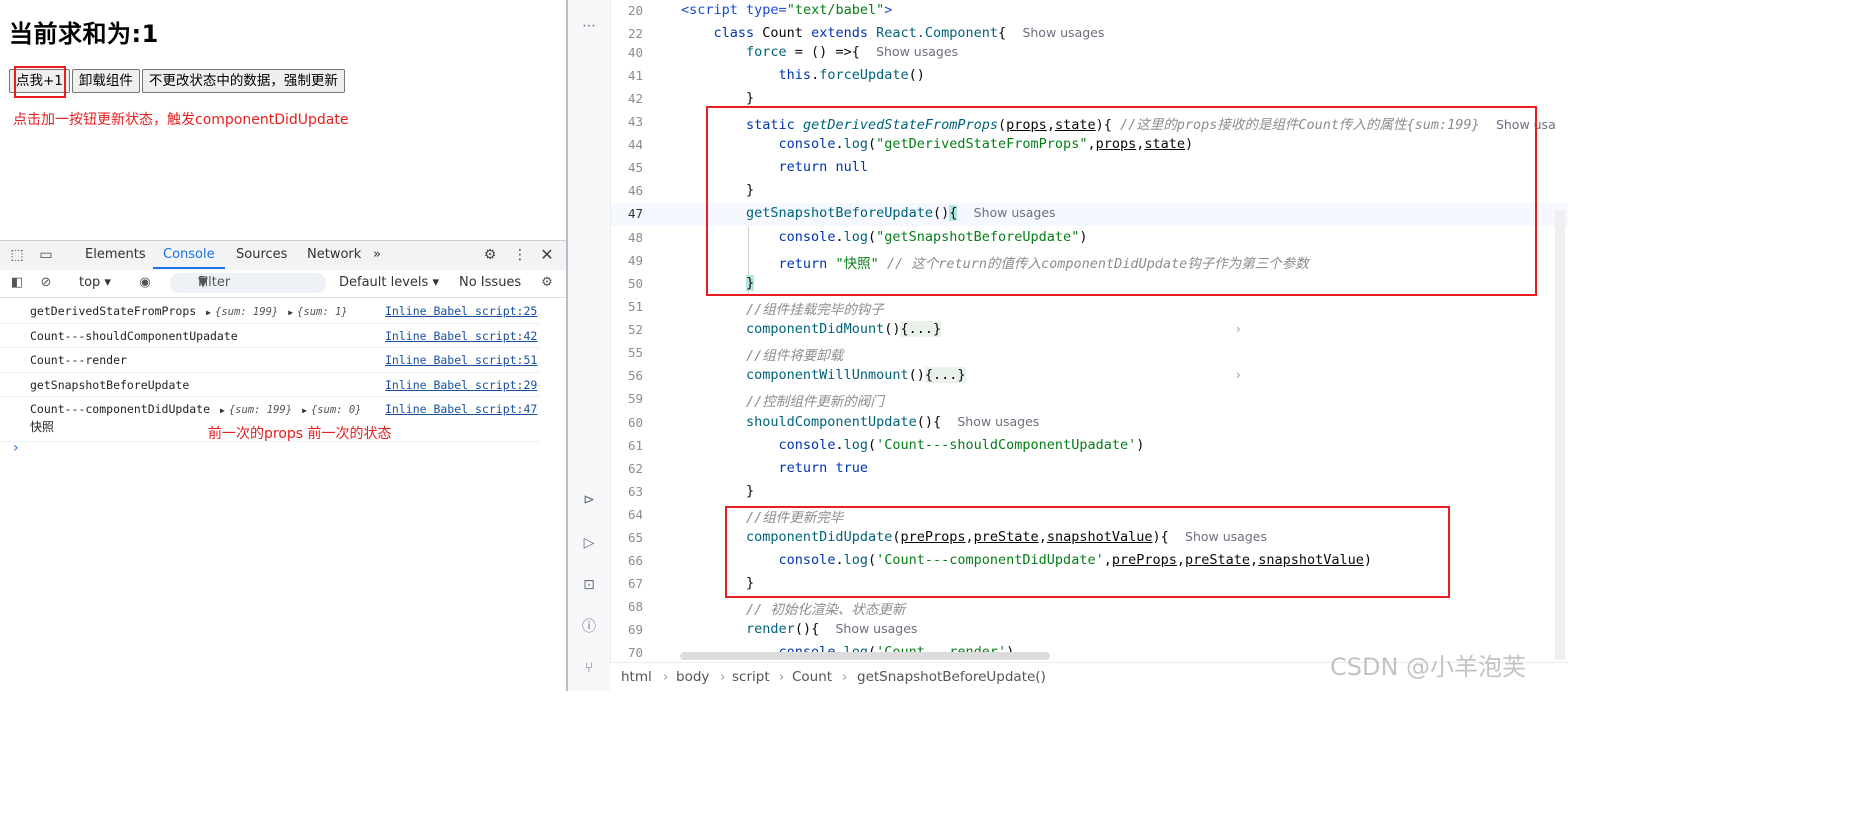 The width and height of the screenshot is (1868, 823). I want to click on filter-input: ▼ Filter, so click(248, 283).